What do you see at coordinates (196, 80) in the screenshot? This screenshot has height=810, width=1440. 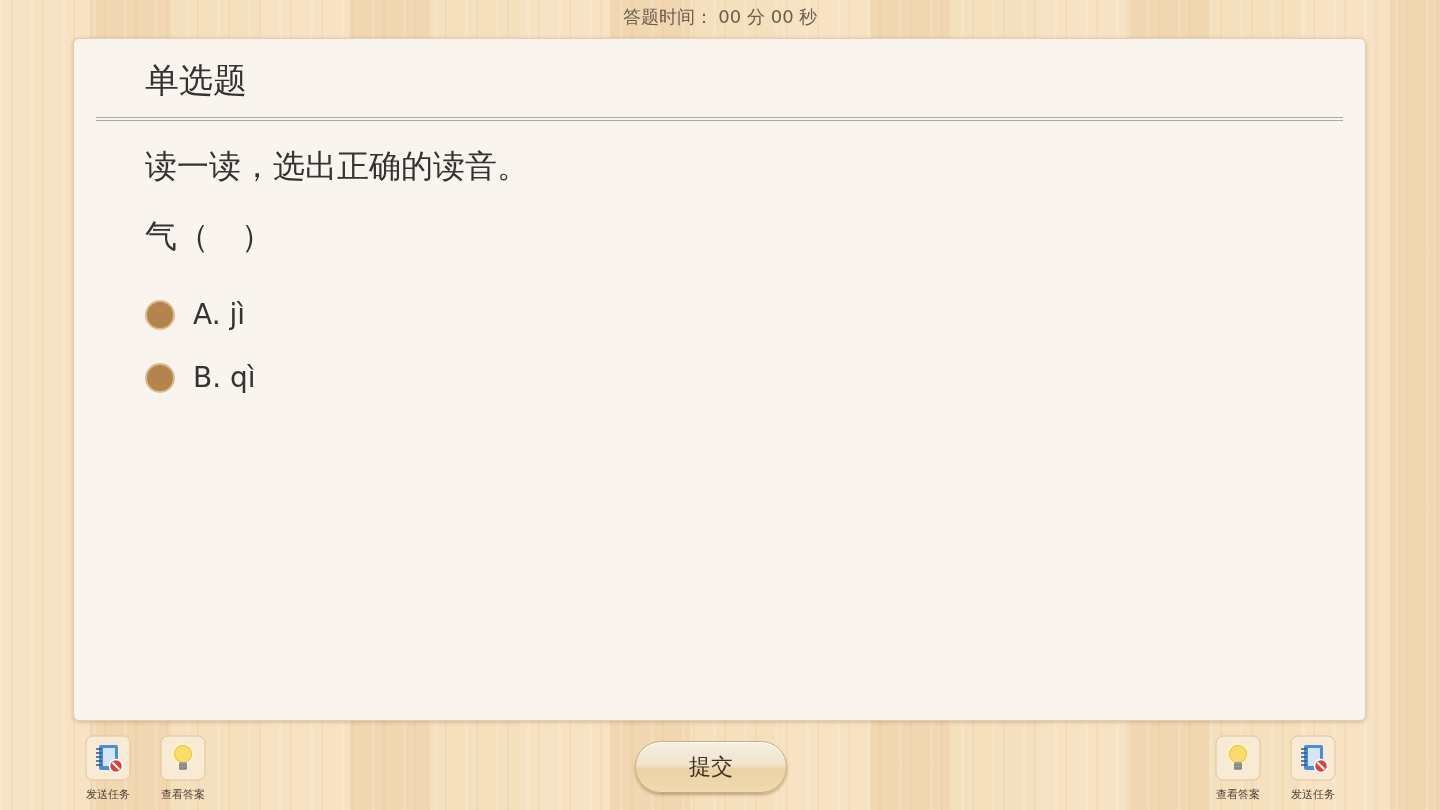 I see `question-type-title: 单选题` at bounding box center [196, 80].